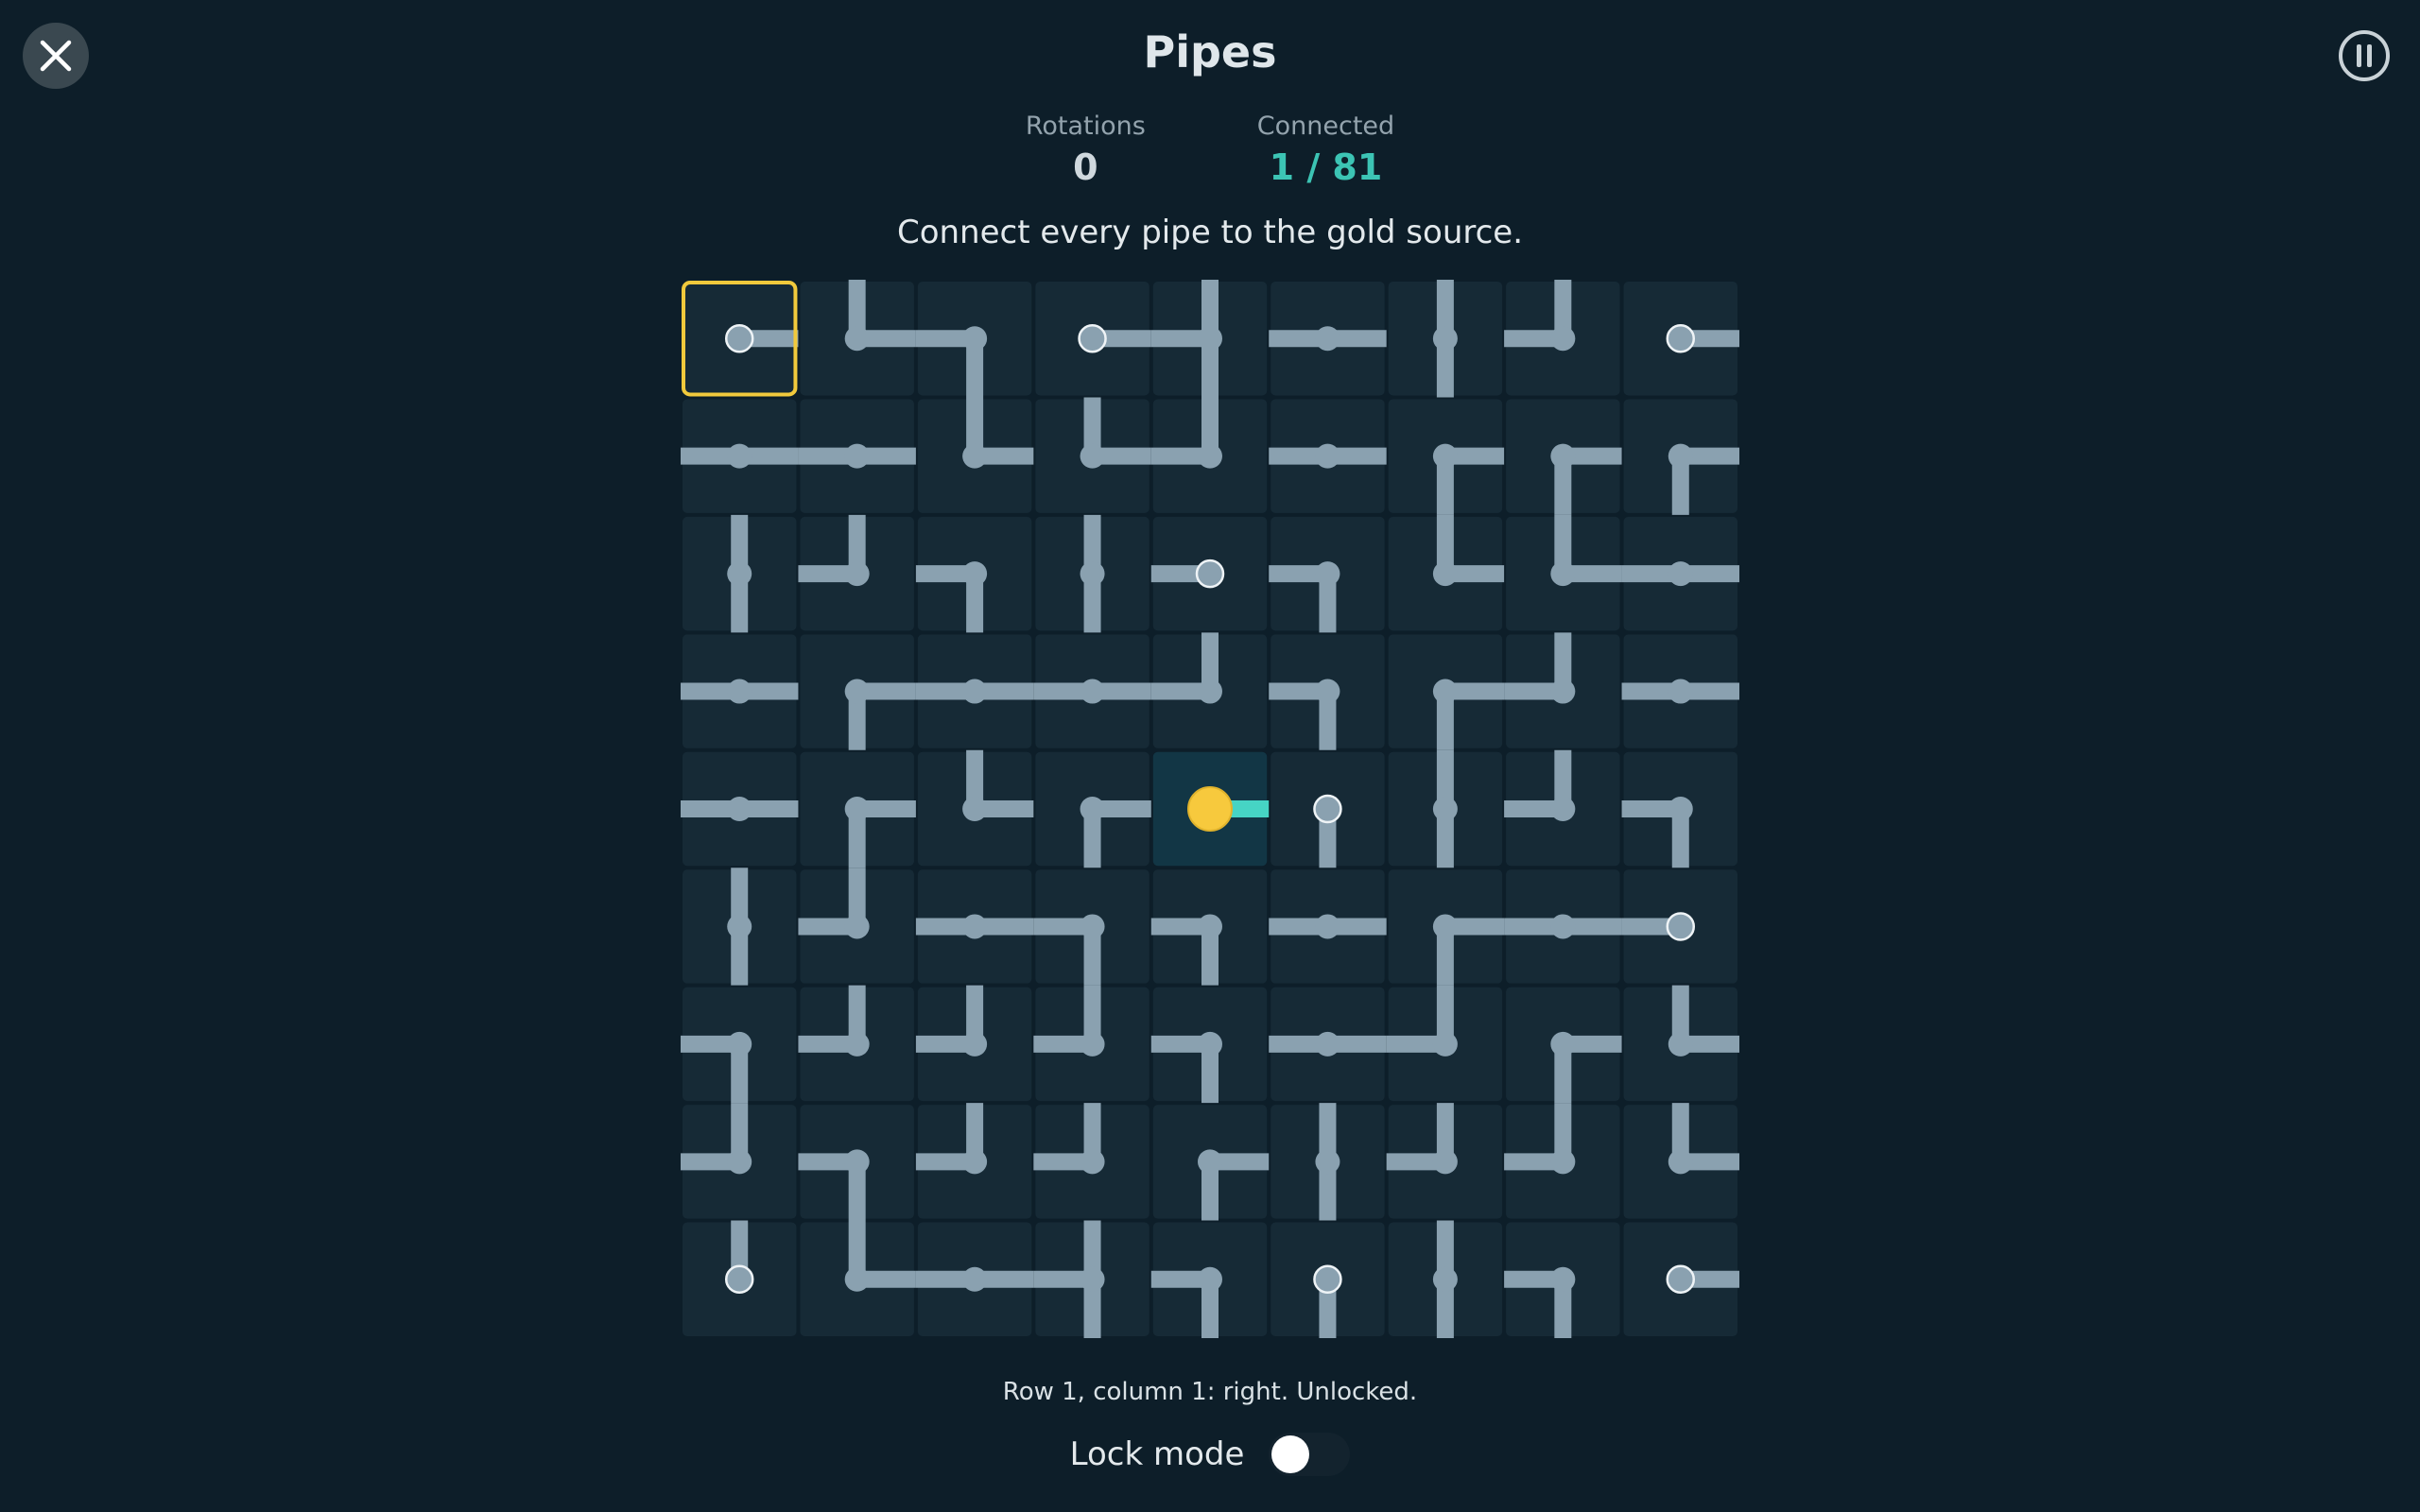 The width and height of the screenshot is (2420, 1512). What do you see at coordinates (1210, 150) in the screenshot?
I see `stats-bar: Rotations 0 Connected 1 / 81` at bounding box center [1210, 150].